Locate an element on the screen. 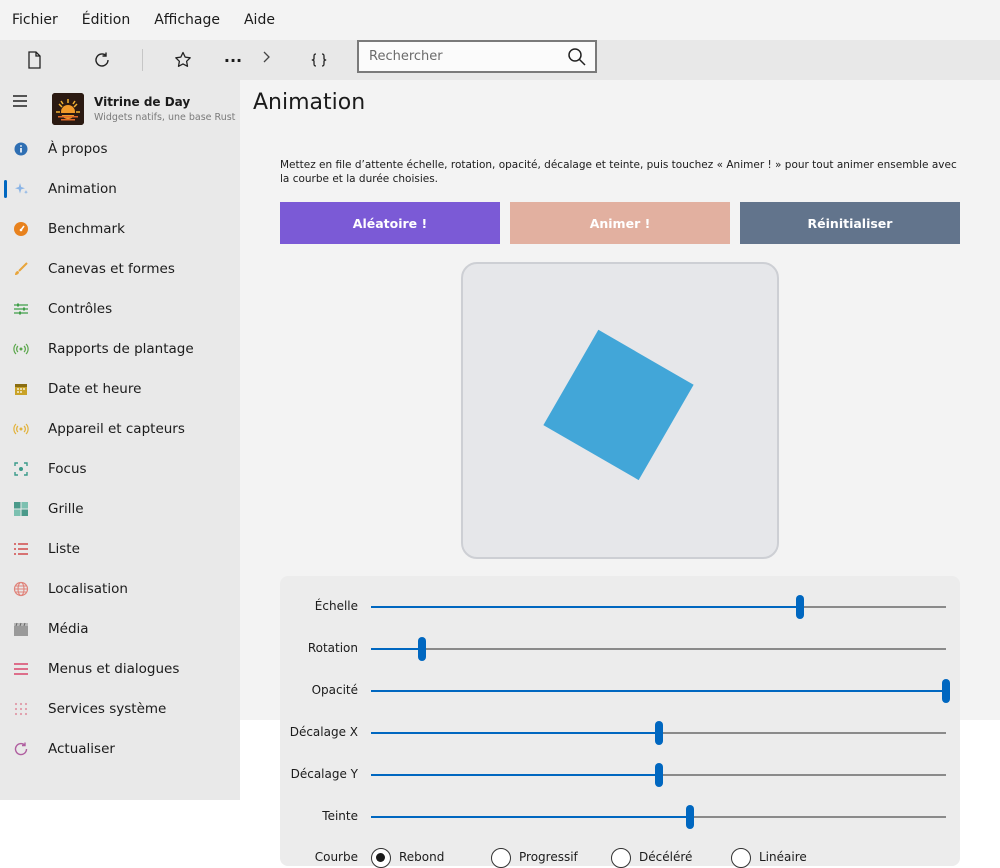 The height and width of the screenshot is (868, 1000). sidebar-item-menus-dialogs: Menus et dialogues is located at coordinates (120, 669).